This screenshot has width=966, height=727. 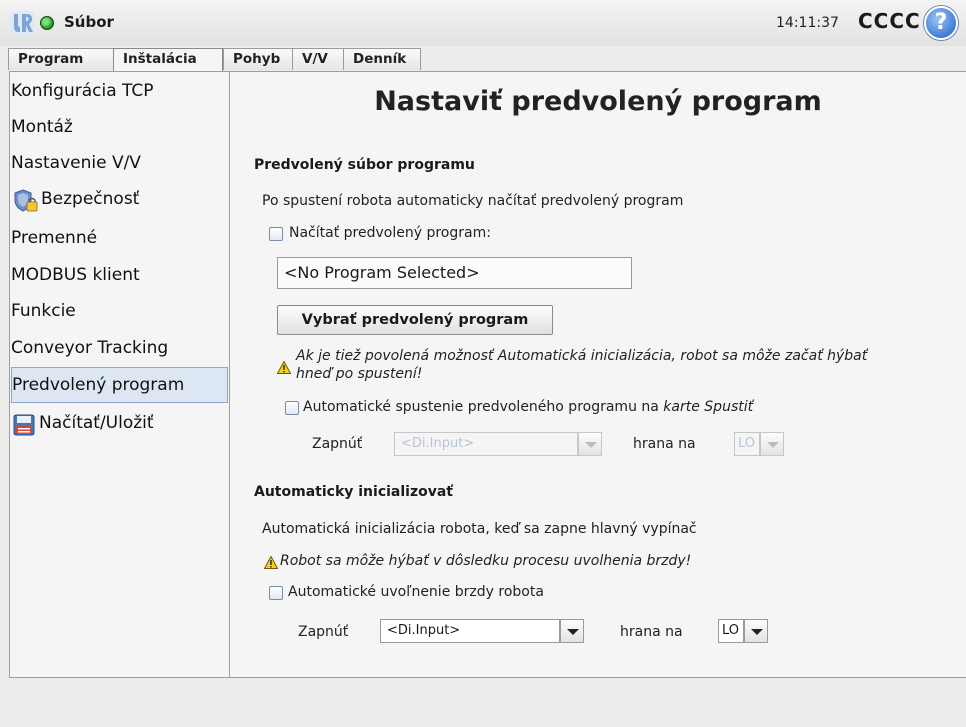 What do you see at coordinates (664, 444) in the screenshot?
I see `autostart-edge-label: hrana na` at bounding box center [664, 444].